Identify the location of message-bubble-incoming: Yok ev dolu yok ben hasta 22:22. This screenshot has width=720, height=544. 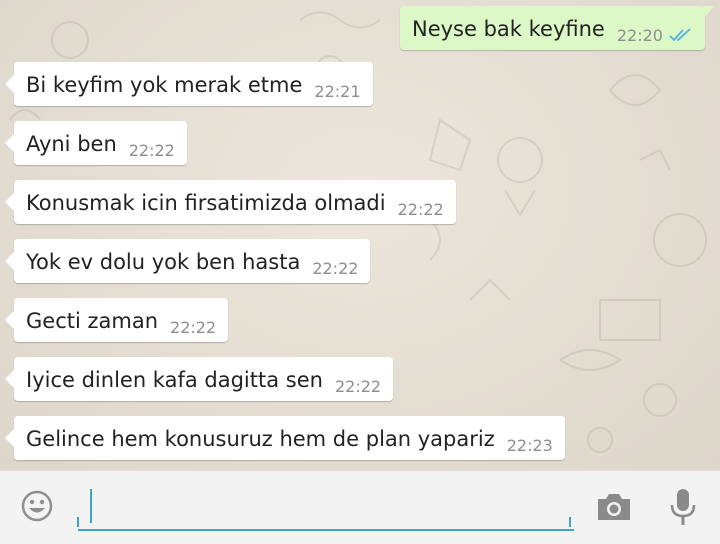
(187, 261).